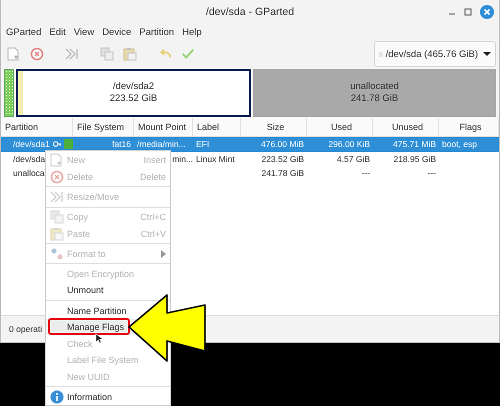 The width and height of the screenshot is (500, 406). What do you see at coordinates (349, 144) in the screenshot?
I see `table-cell: 296.00 KiB` at bounding box center [349, 144].